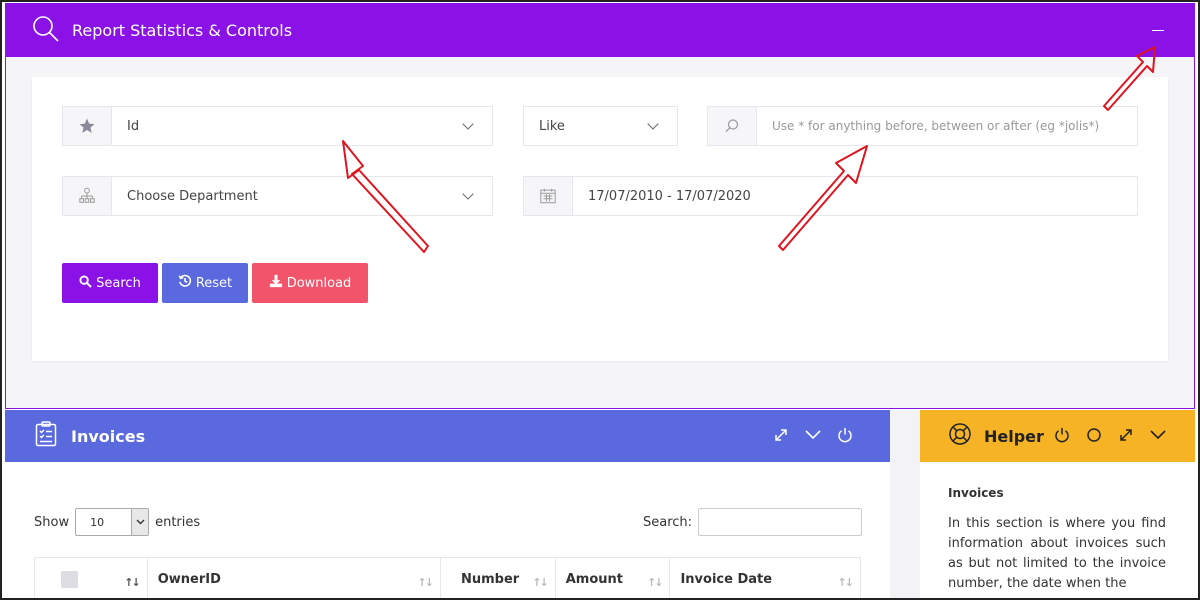  Describe the element at coordinates (960, 436) in the screenshot. I see `life-ring-icon` at that location.